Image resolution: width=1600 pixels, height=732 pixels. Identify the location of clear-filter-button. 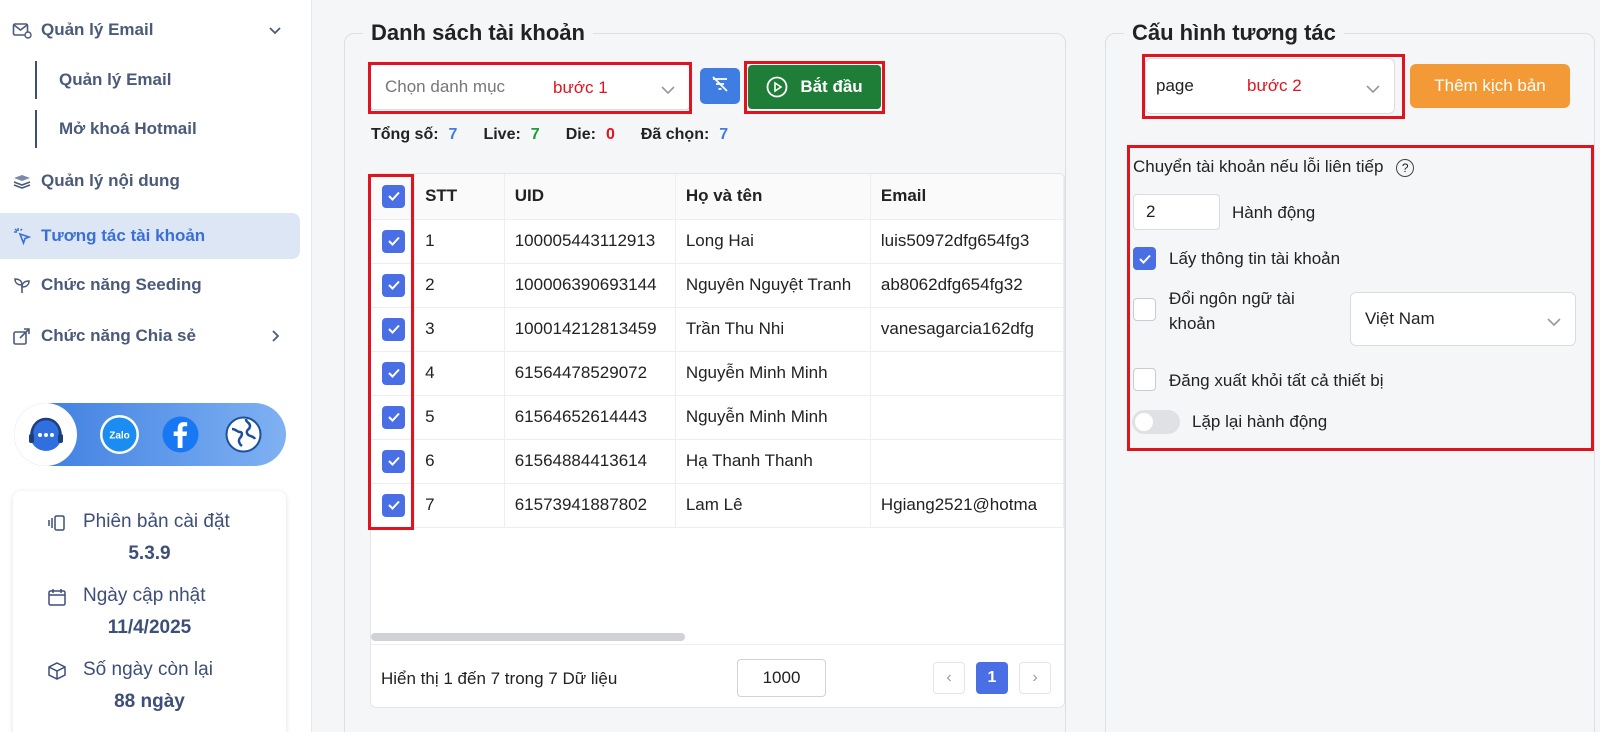
(720, 86).